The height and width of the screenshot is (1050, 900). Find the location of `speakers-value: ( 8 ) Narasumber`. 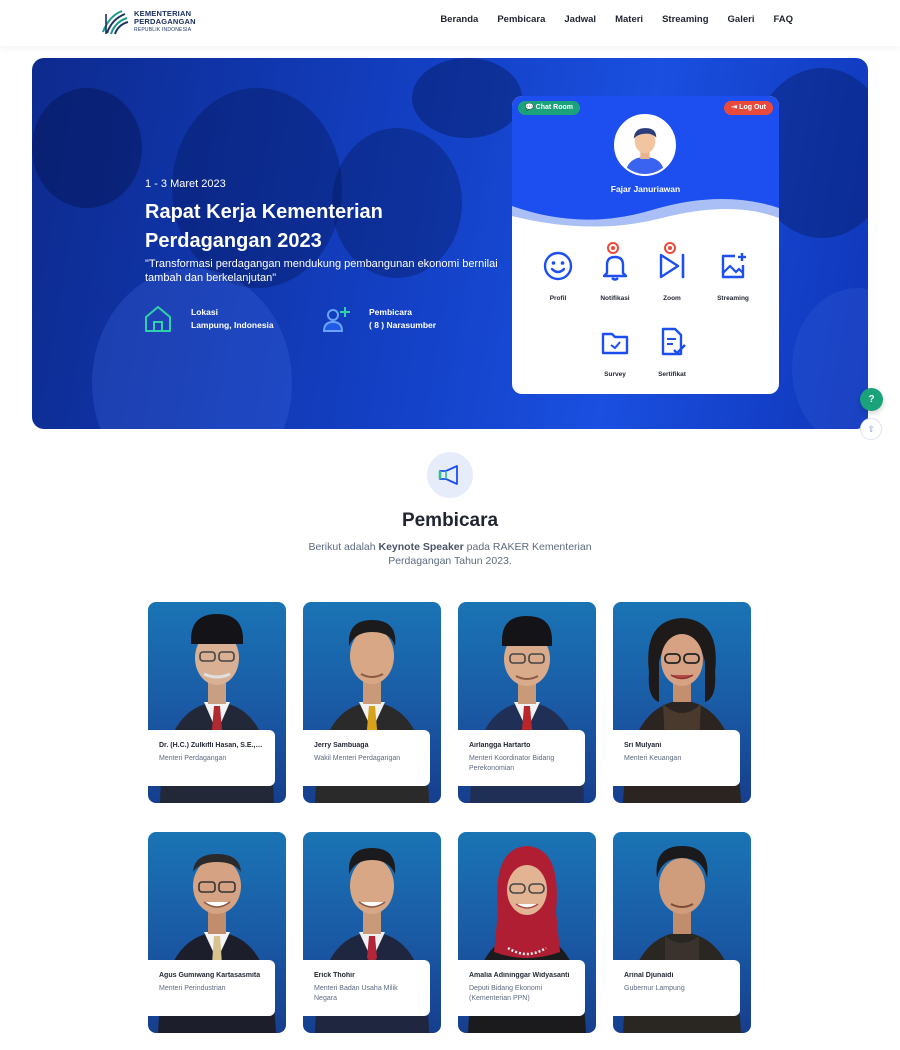

speakers-value: ( 8 ) Narasumber is located at coordinates (403, 325).